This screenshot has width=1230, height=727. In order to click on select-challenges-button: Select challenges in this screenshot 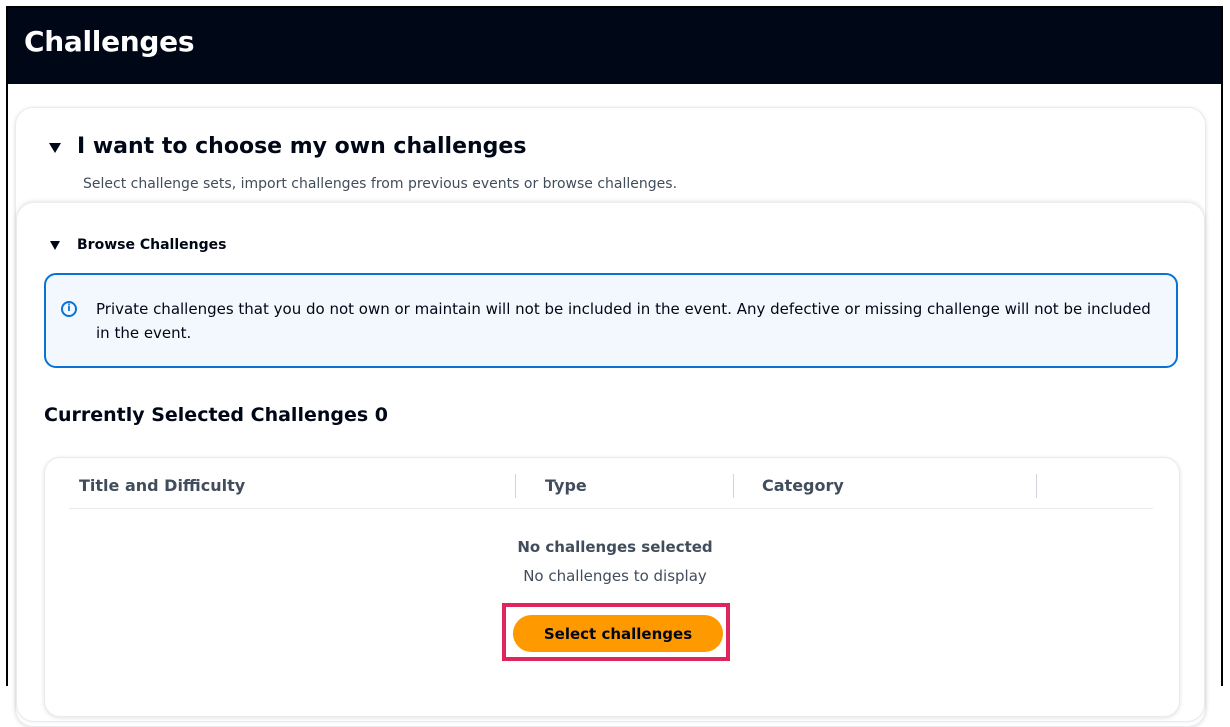, I will do `click(618, 633)`.